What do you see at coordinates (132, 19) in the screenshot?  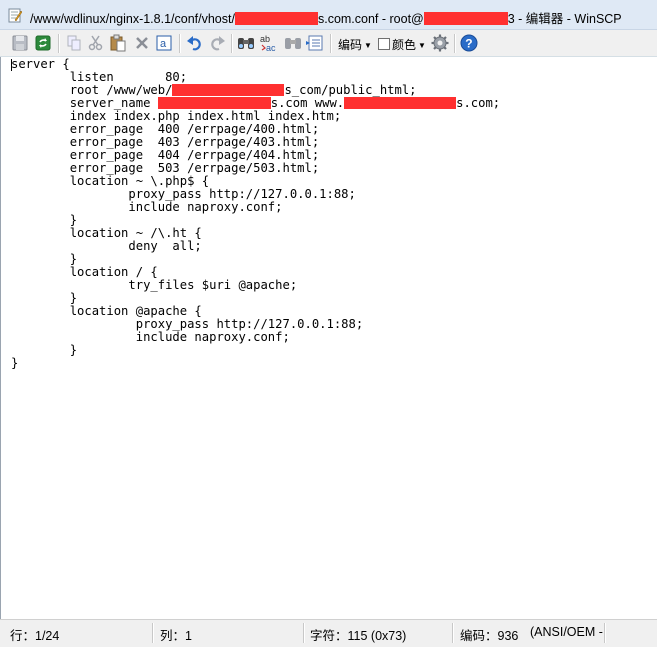 I see `window-title-path: /www/wdlinux/nginx-1.8.1/conf/vhost/` at bounding box center [132, 19].